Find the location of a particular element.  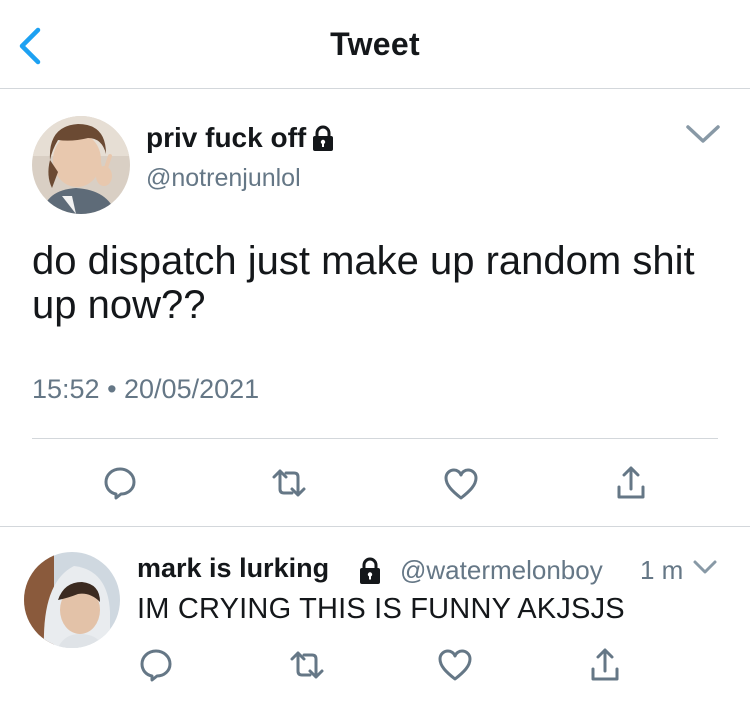

author-name-text: priv fuck off is located at coordinates (226, 137).